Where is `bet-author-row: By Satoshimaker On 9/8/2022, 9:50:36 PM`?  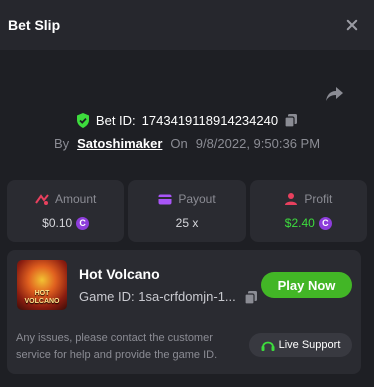
bet-author-row: By Satoshimaker On 9/8/2022, 9:50:36 PM is located at coordinates (187, 143).